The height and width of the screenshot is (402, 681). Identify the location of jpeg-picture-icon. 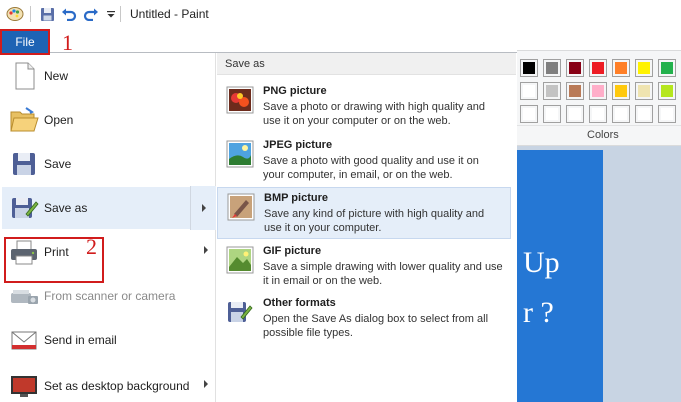
(240, 154).